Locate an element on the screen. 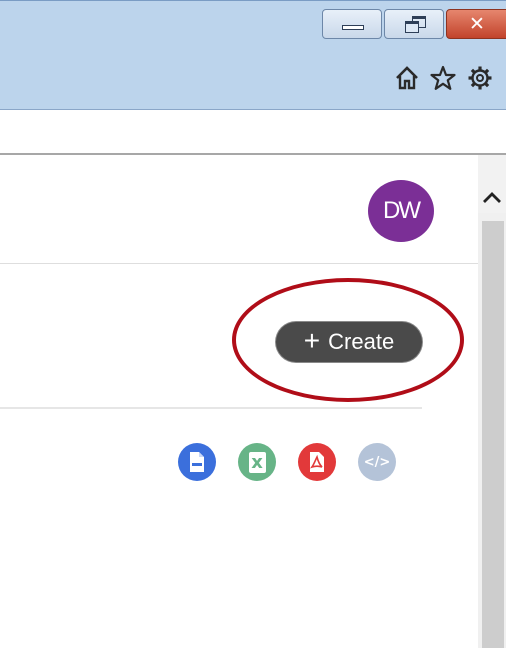 This screenshot has height=648, width=506. export-pdf-button is located at coordinates (317, 462).